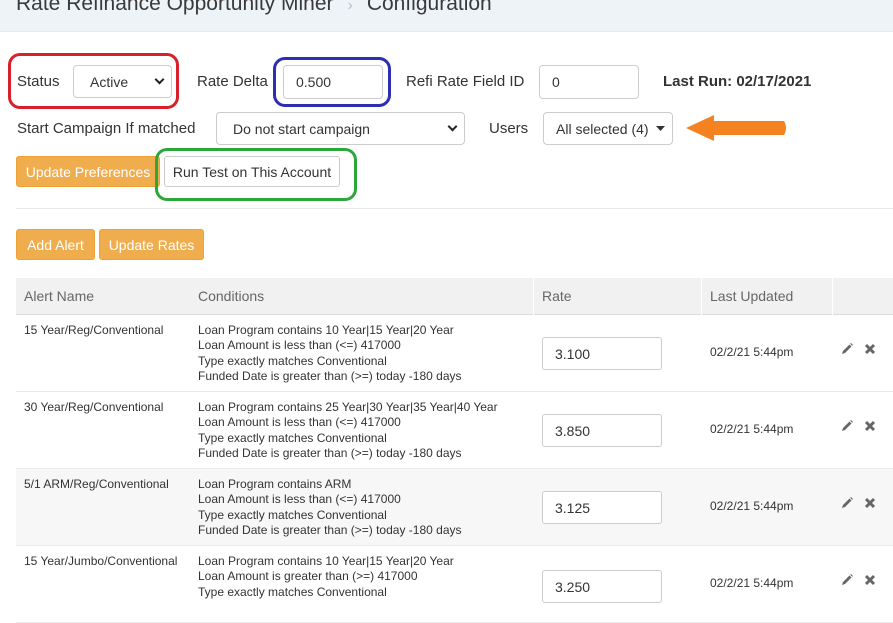 Image resolution: width=893 pixels, height=623 pixels. I want to click on campaign-value: Do not start campaign, so click(301, 128).